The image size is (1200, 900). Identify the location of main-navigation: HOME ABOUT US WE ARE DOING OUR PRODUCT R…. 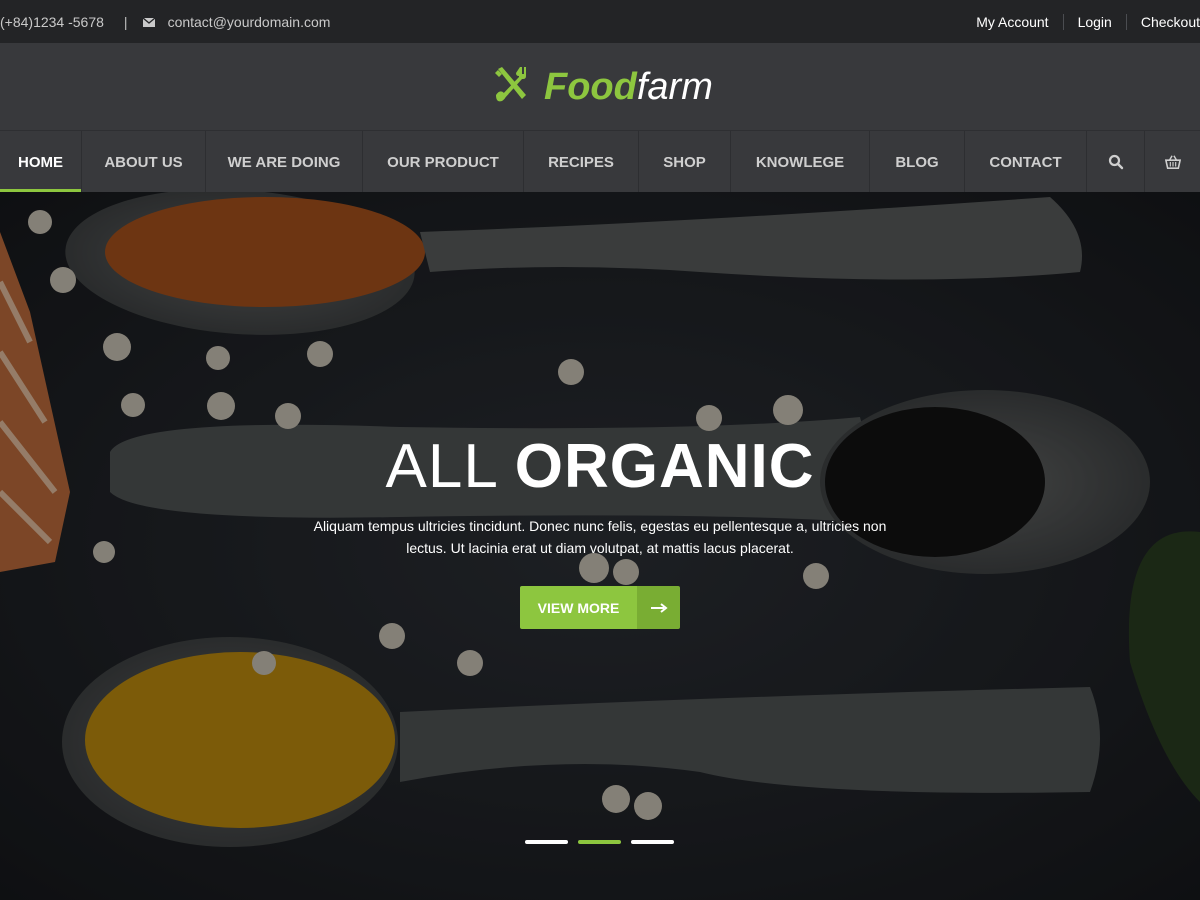
(600, 161).